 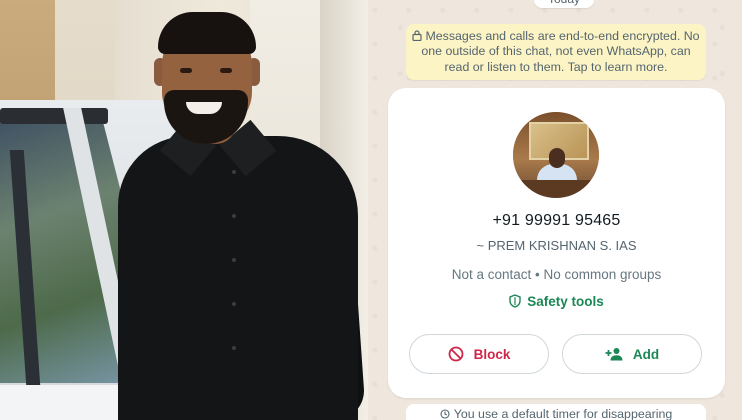 What do you see at coordinates (417, 35) in the screenshot?
I see `lock-icon` at bounding box center [417, 35].